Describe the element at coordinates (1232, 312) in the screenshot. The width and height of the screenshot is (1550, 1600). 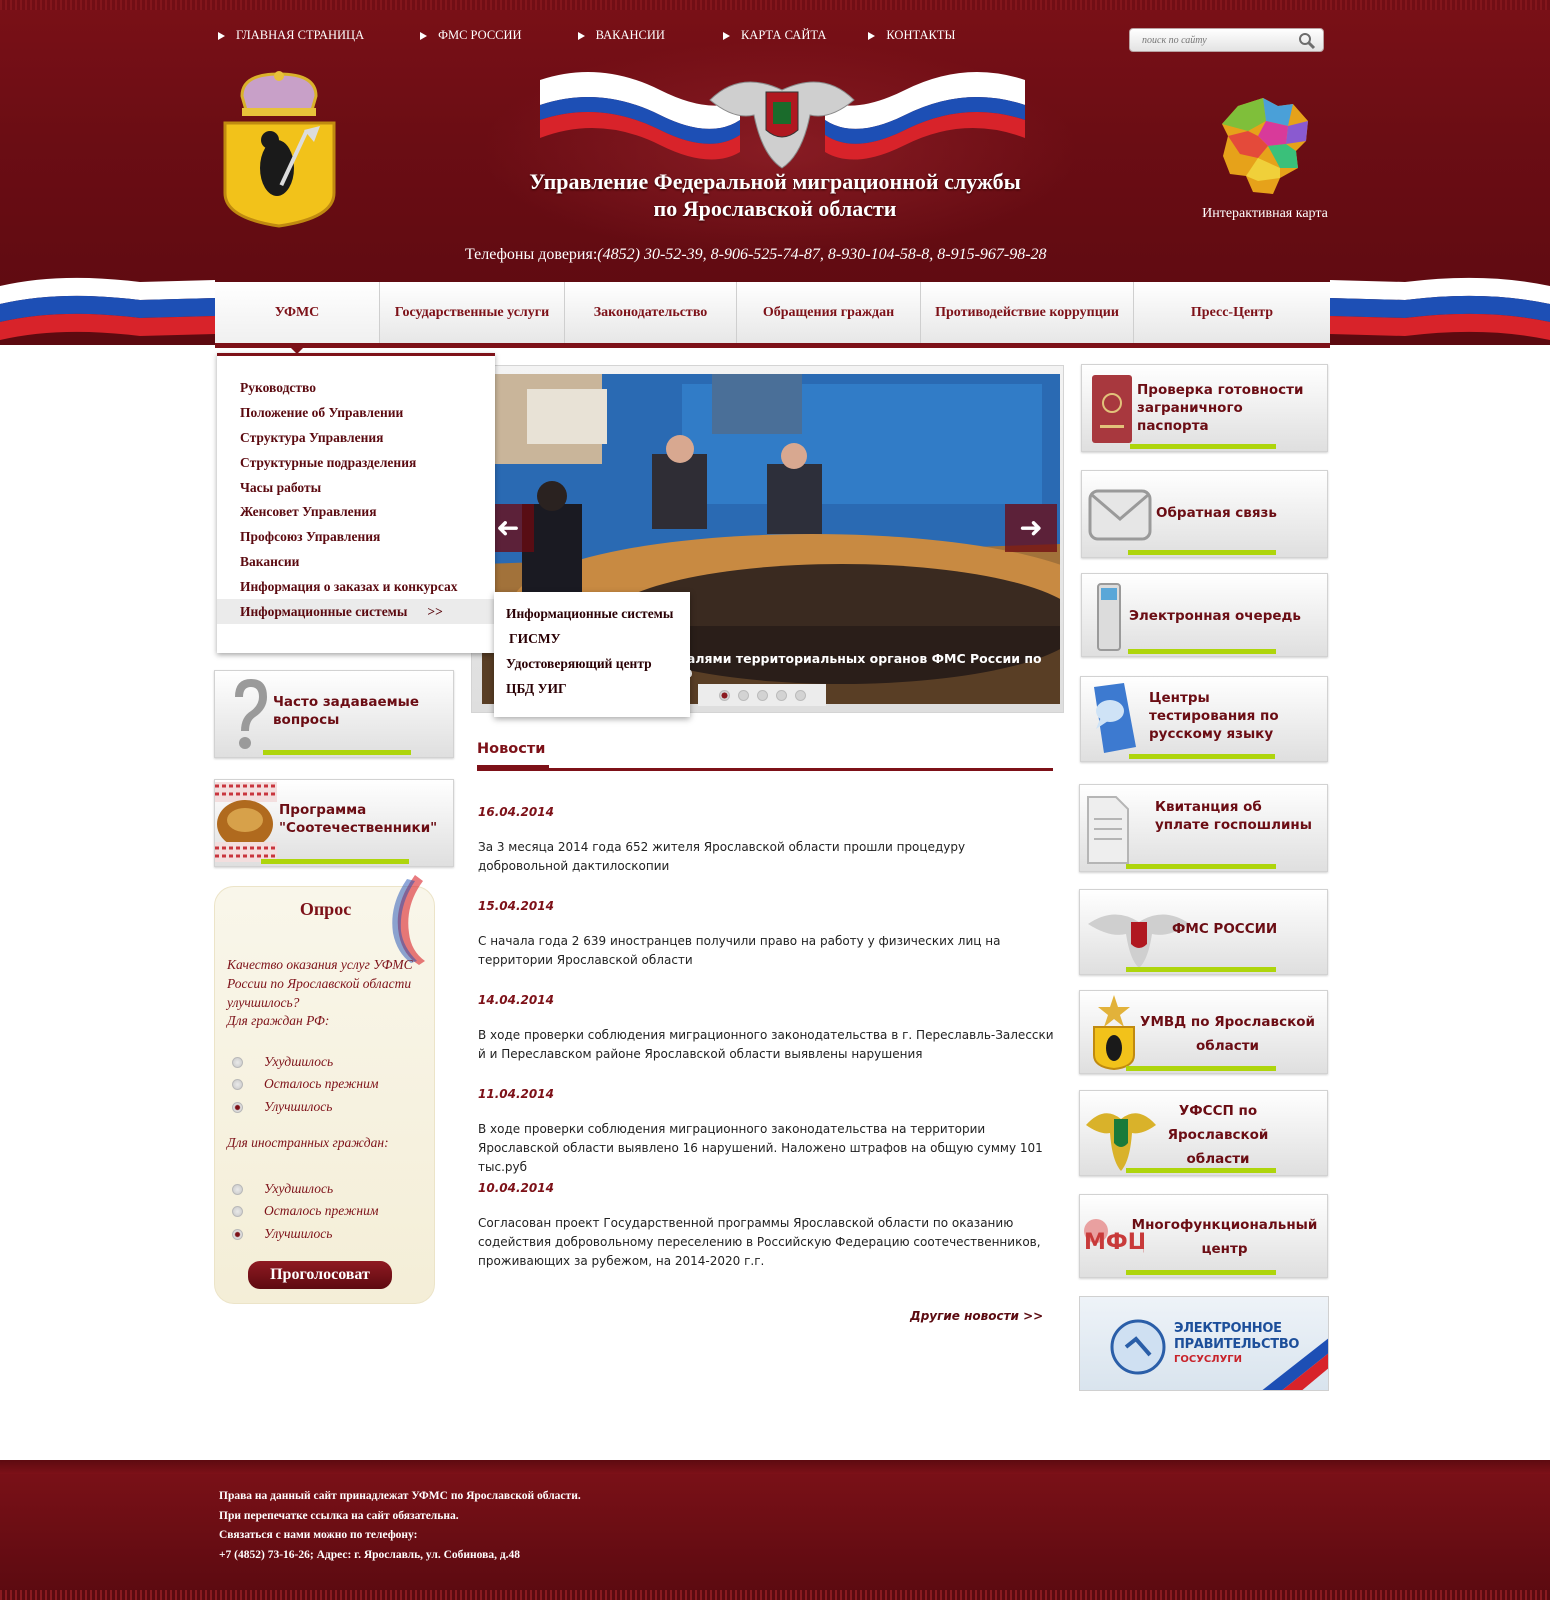
I see `main-nav-press-center: Пресс-Центр` at that location.